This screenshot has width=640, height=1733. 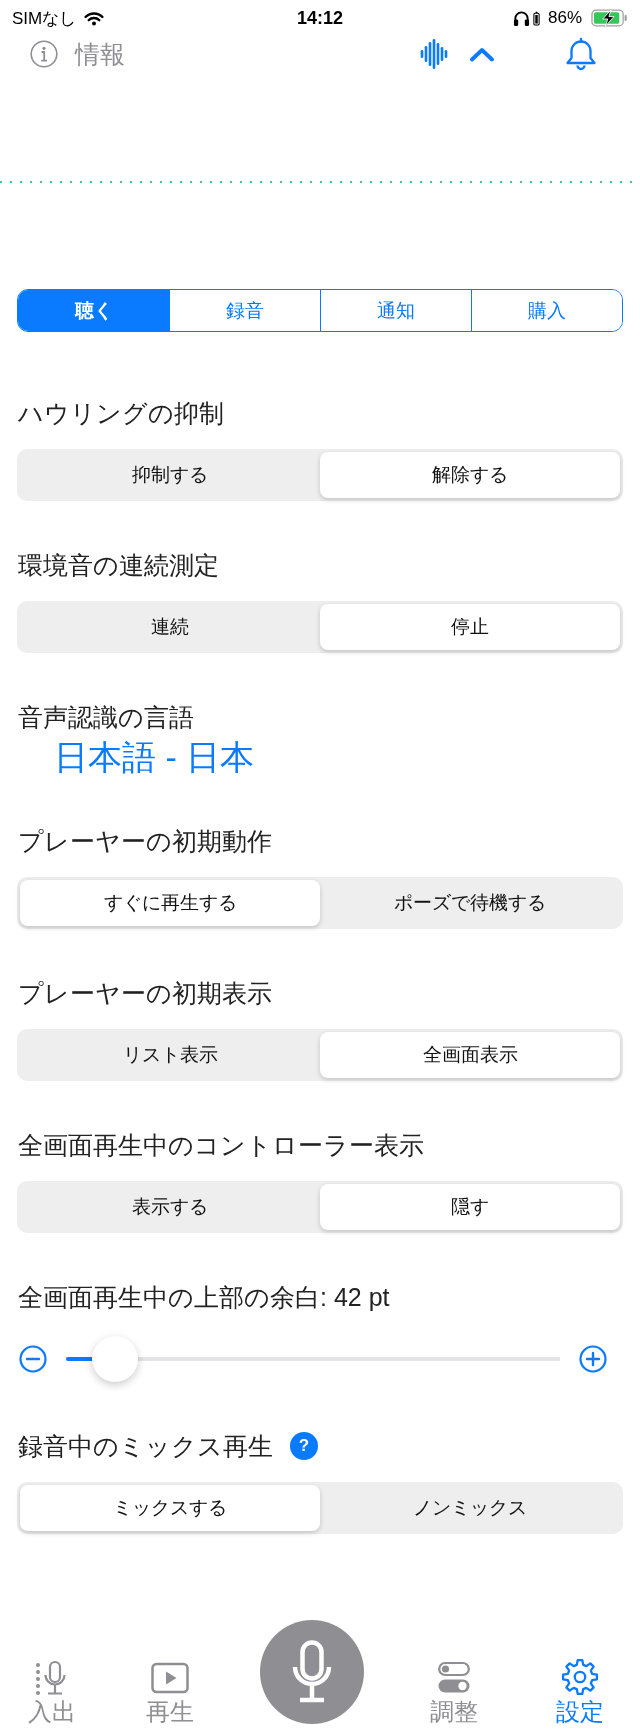 I want to click on segment-option: リスト表示, so click(x=170, y=1055).